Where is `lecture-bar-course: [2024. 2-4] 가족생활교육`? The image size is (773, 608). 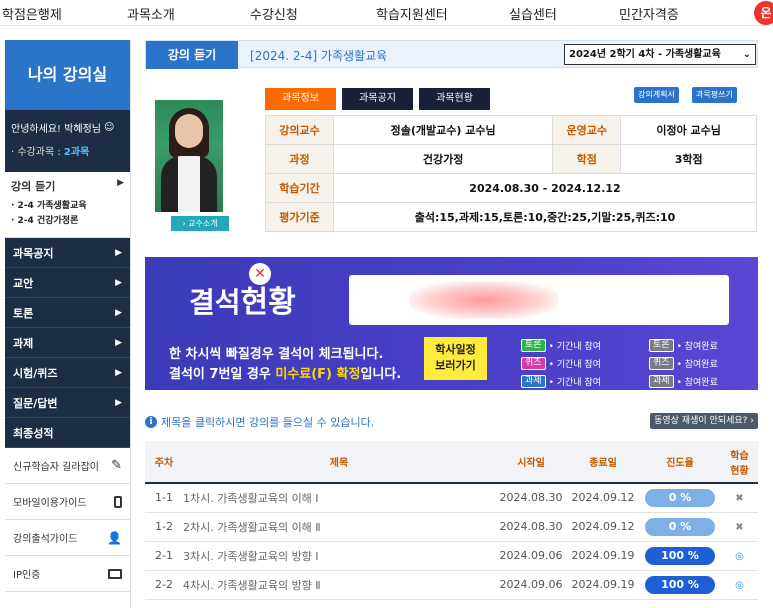 lecture-bar-course: [2024. 2-4] 가족생활교육 is located at coordinates (319, 56).